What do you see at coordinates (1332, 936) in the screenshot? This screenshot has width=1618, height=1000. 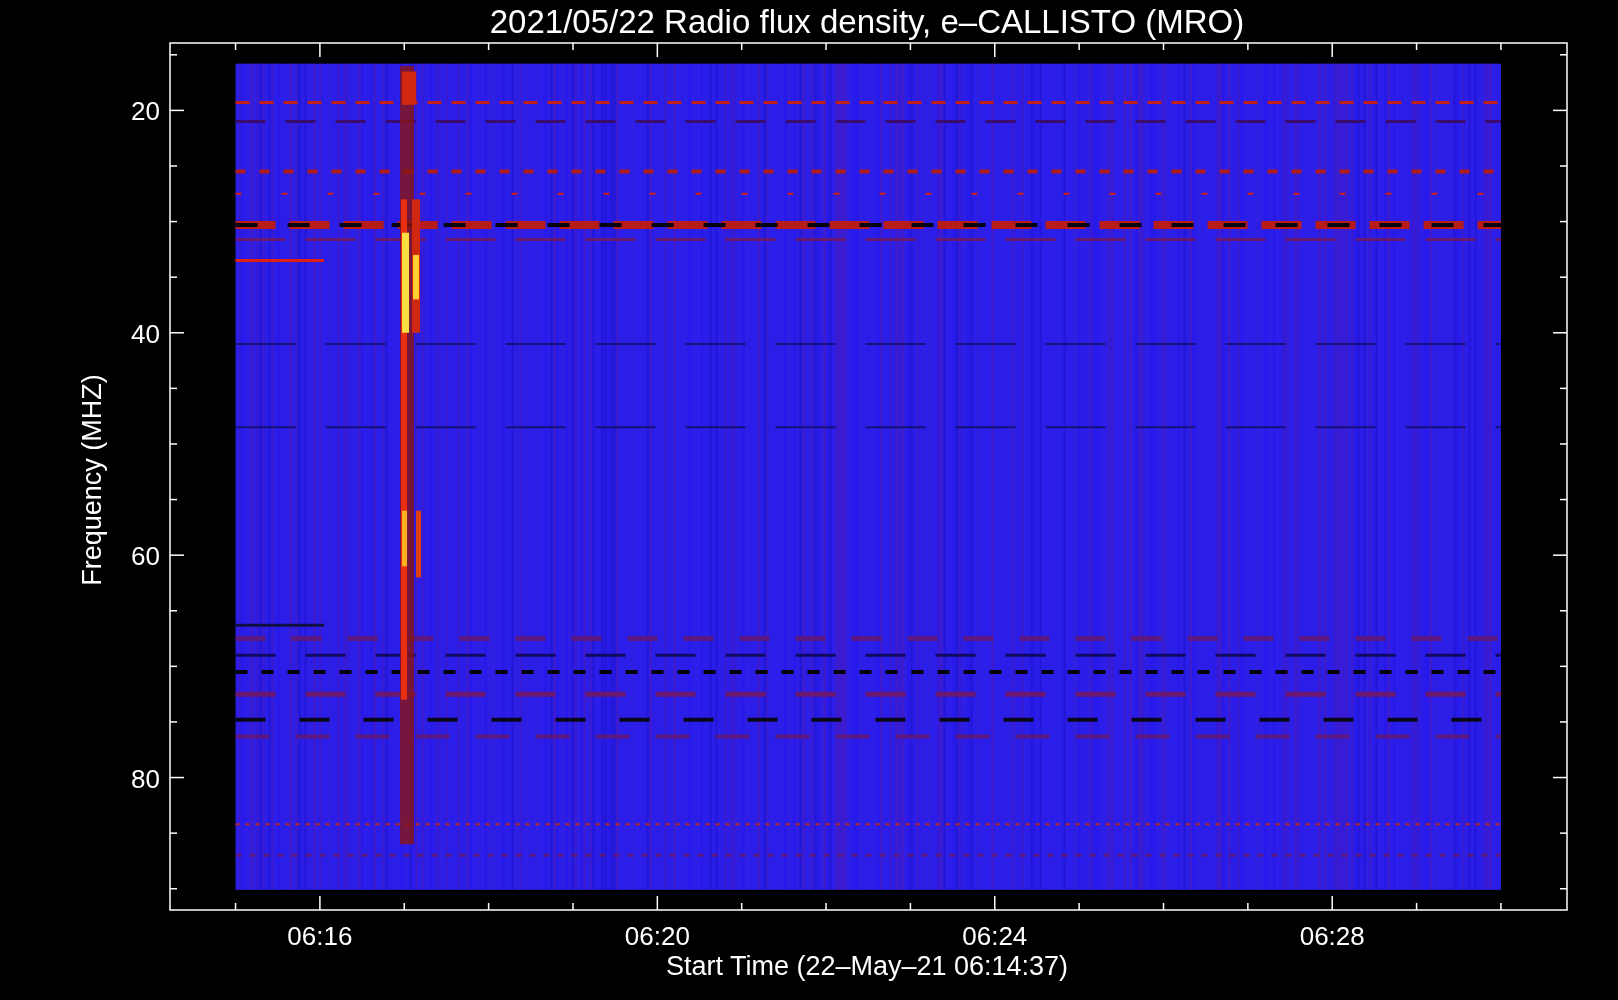 I see `x-tick-label: 06:28` at bounding box center [1332, 936].